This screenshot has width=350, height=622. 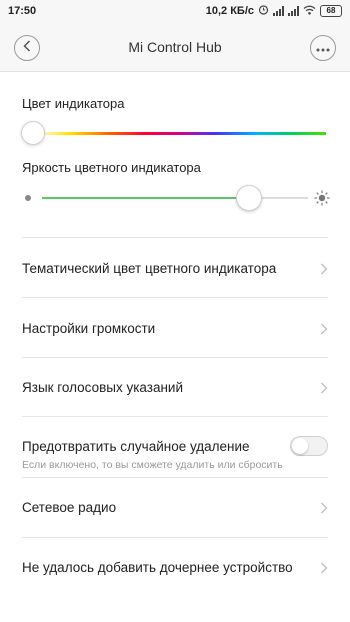 What do you see at coordinates (263, 11) in the screenshot?
I see `alarm-icon` at bounding box center [263, 11].